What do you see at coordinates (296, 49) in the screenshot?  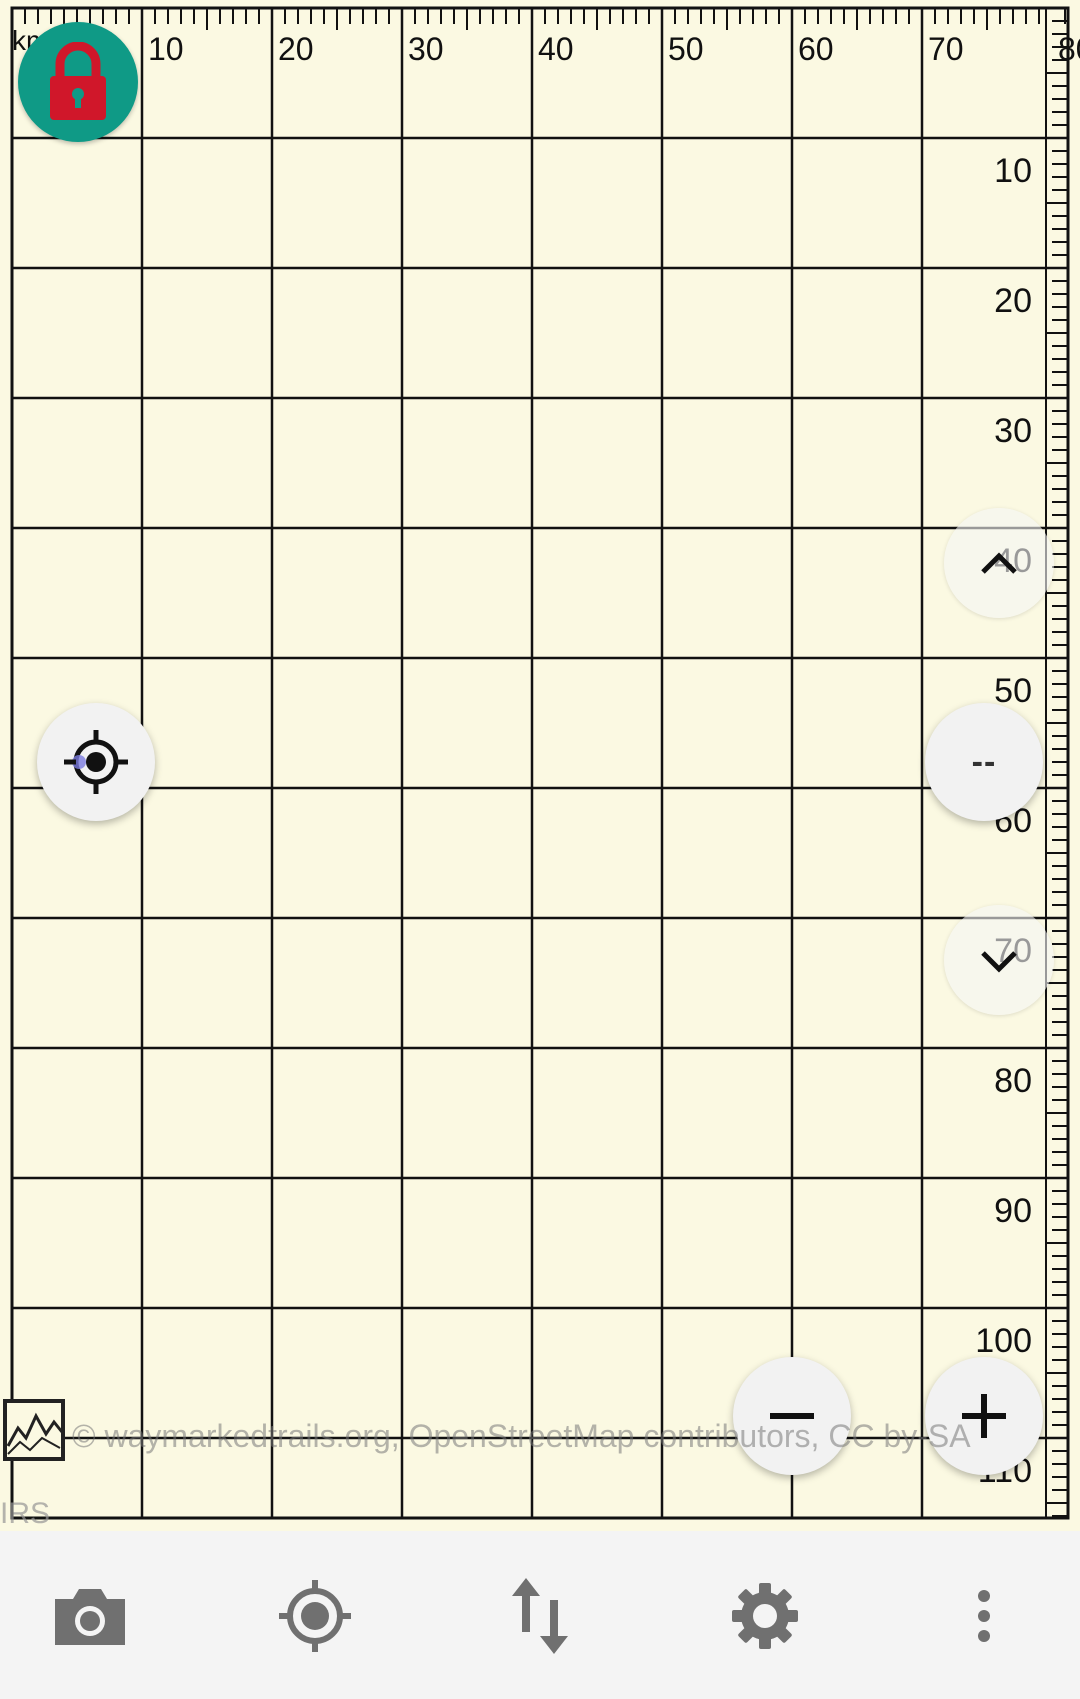 I see `ruler-label-top: 20` at bounding box center [296, 49].